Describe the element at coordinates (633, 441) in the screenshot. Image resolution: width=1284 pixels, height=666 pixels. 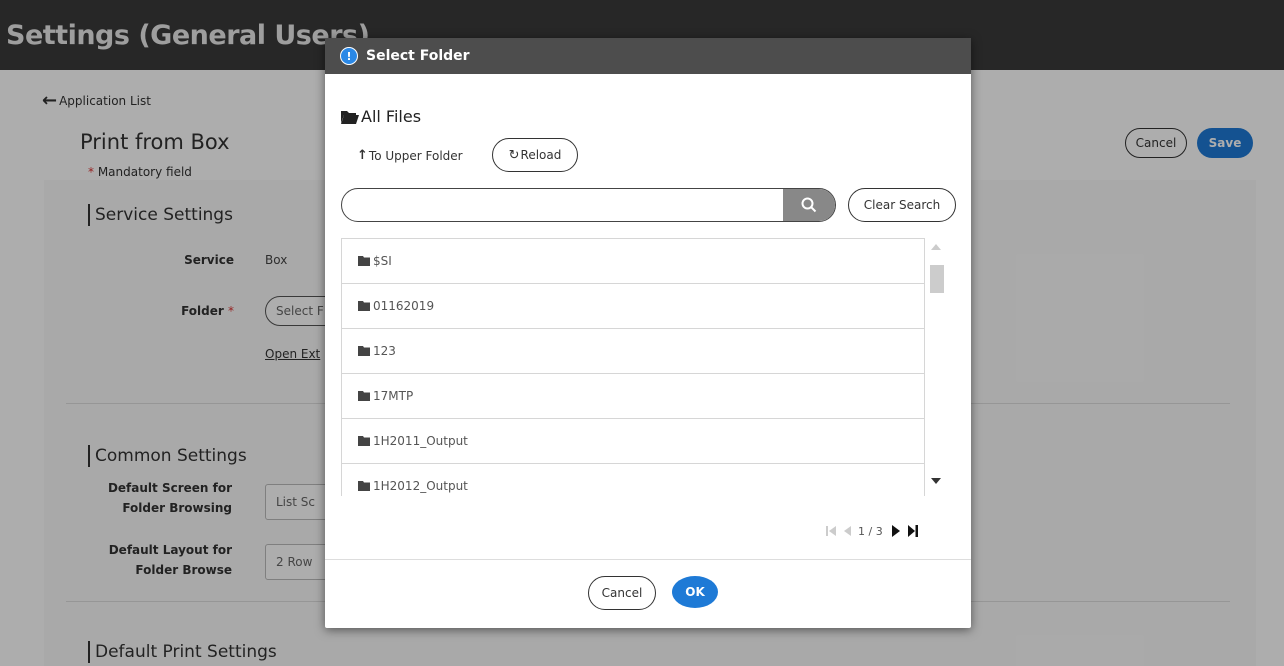
I see `folder-row: 1H2011_Output` at that location.